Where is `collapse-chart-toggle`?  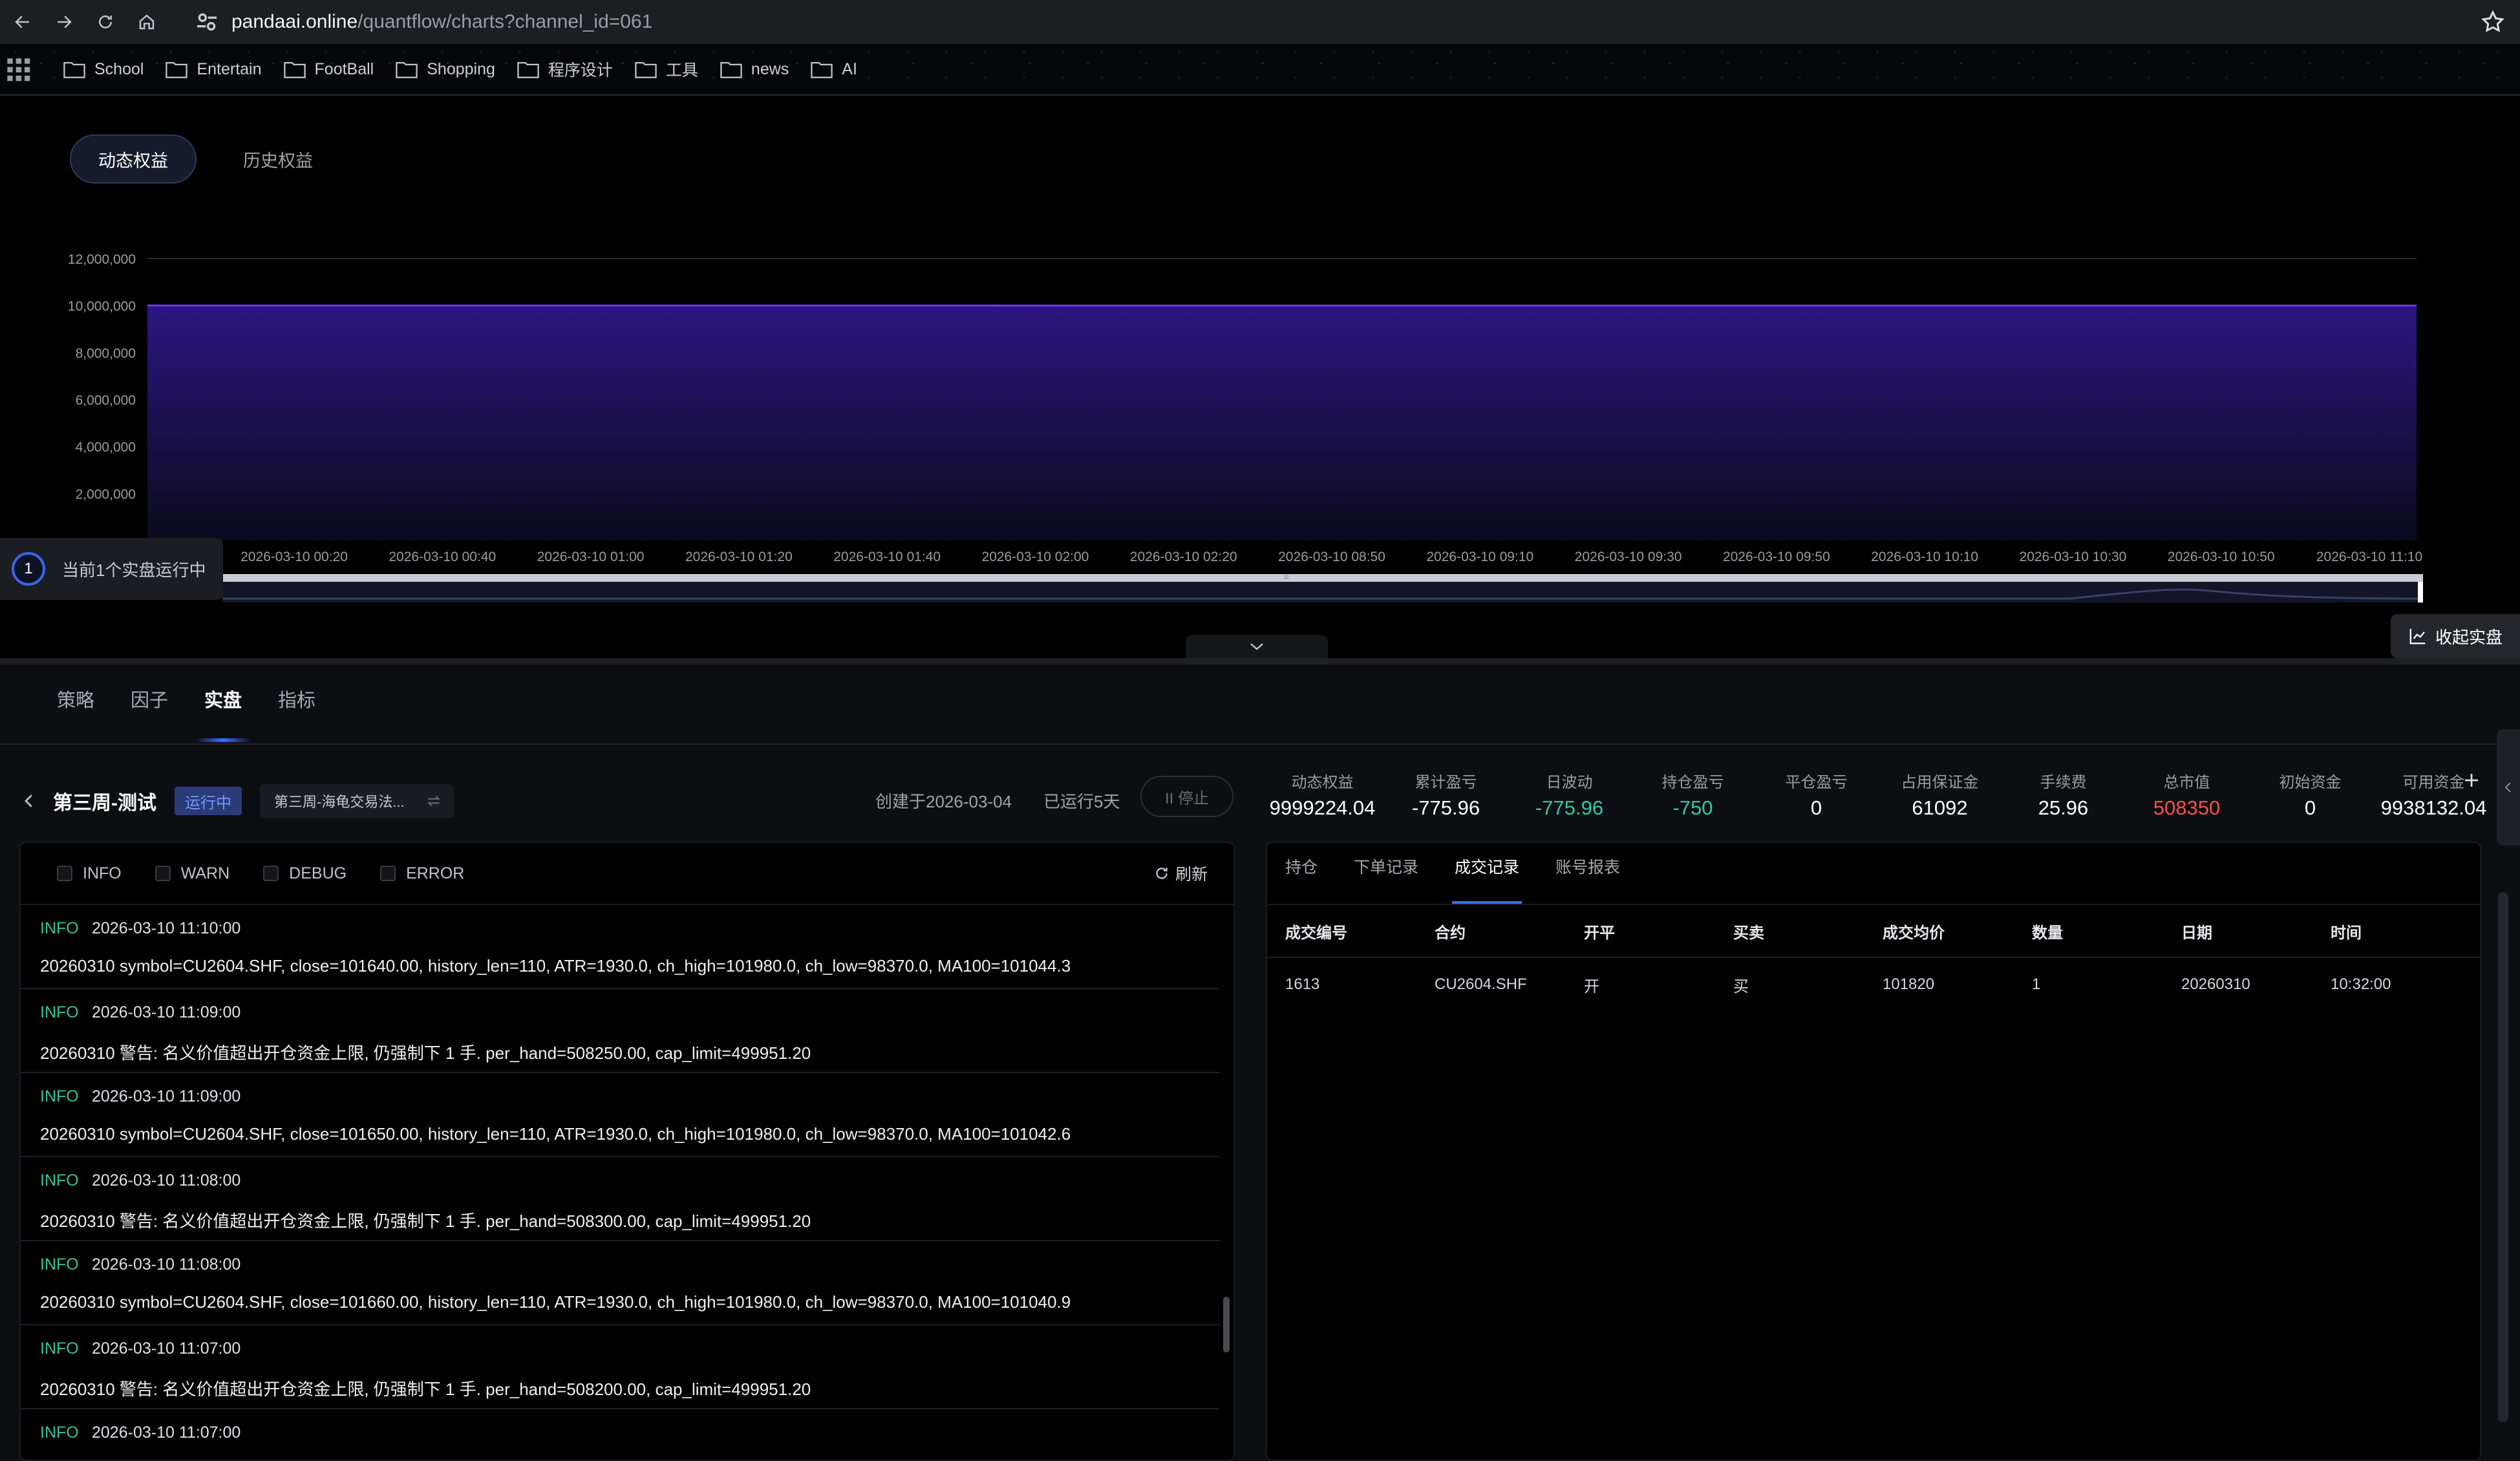 collapse-chart-toggle is located at coordinates (1257, 646).